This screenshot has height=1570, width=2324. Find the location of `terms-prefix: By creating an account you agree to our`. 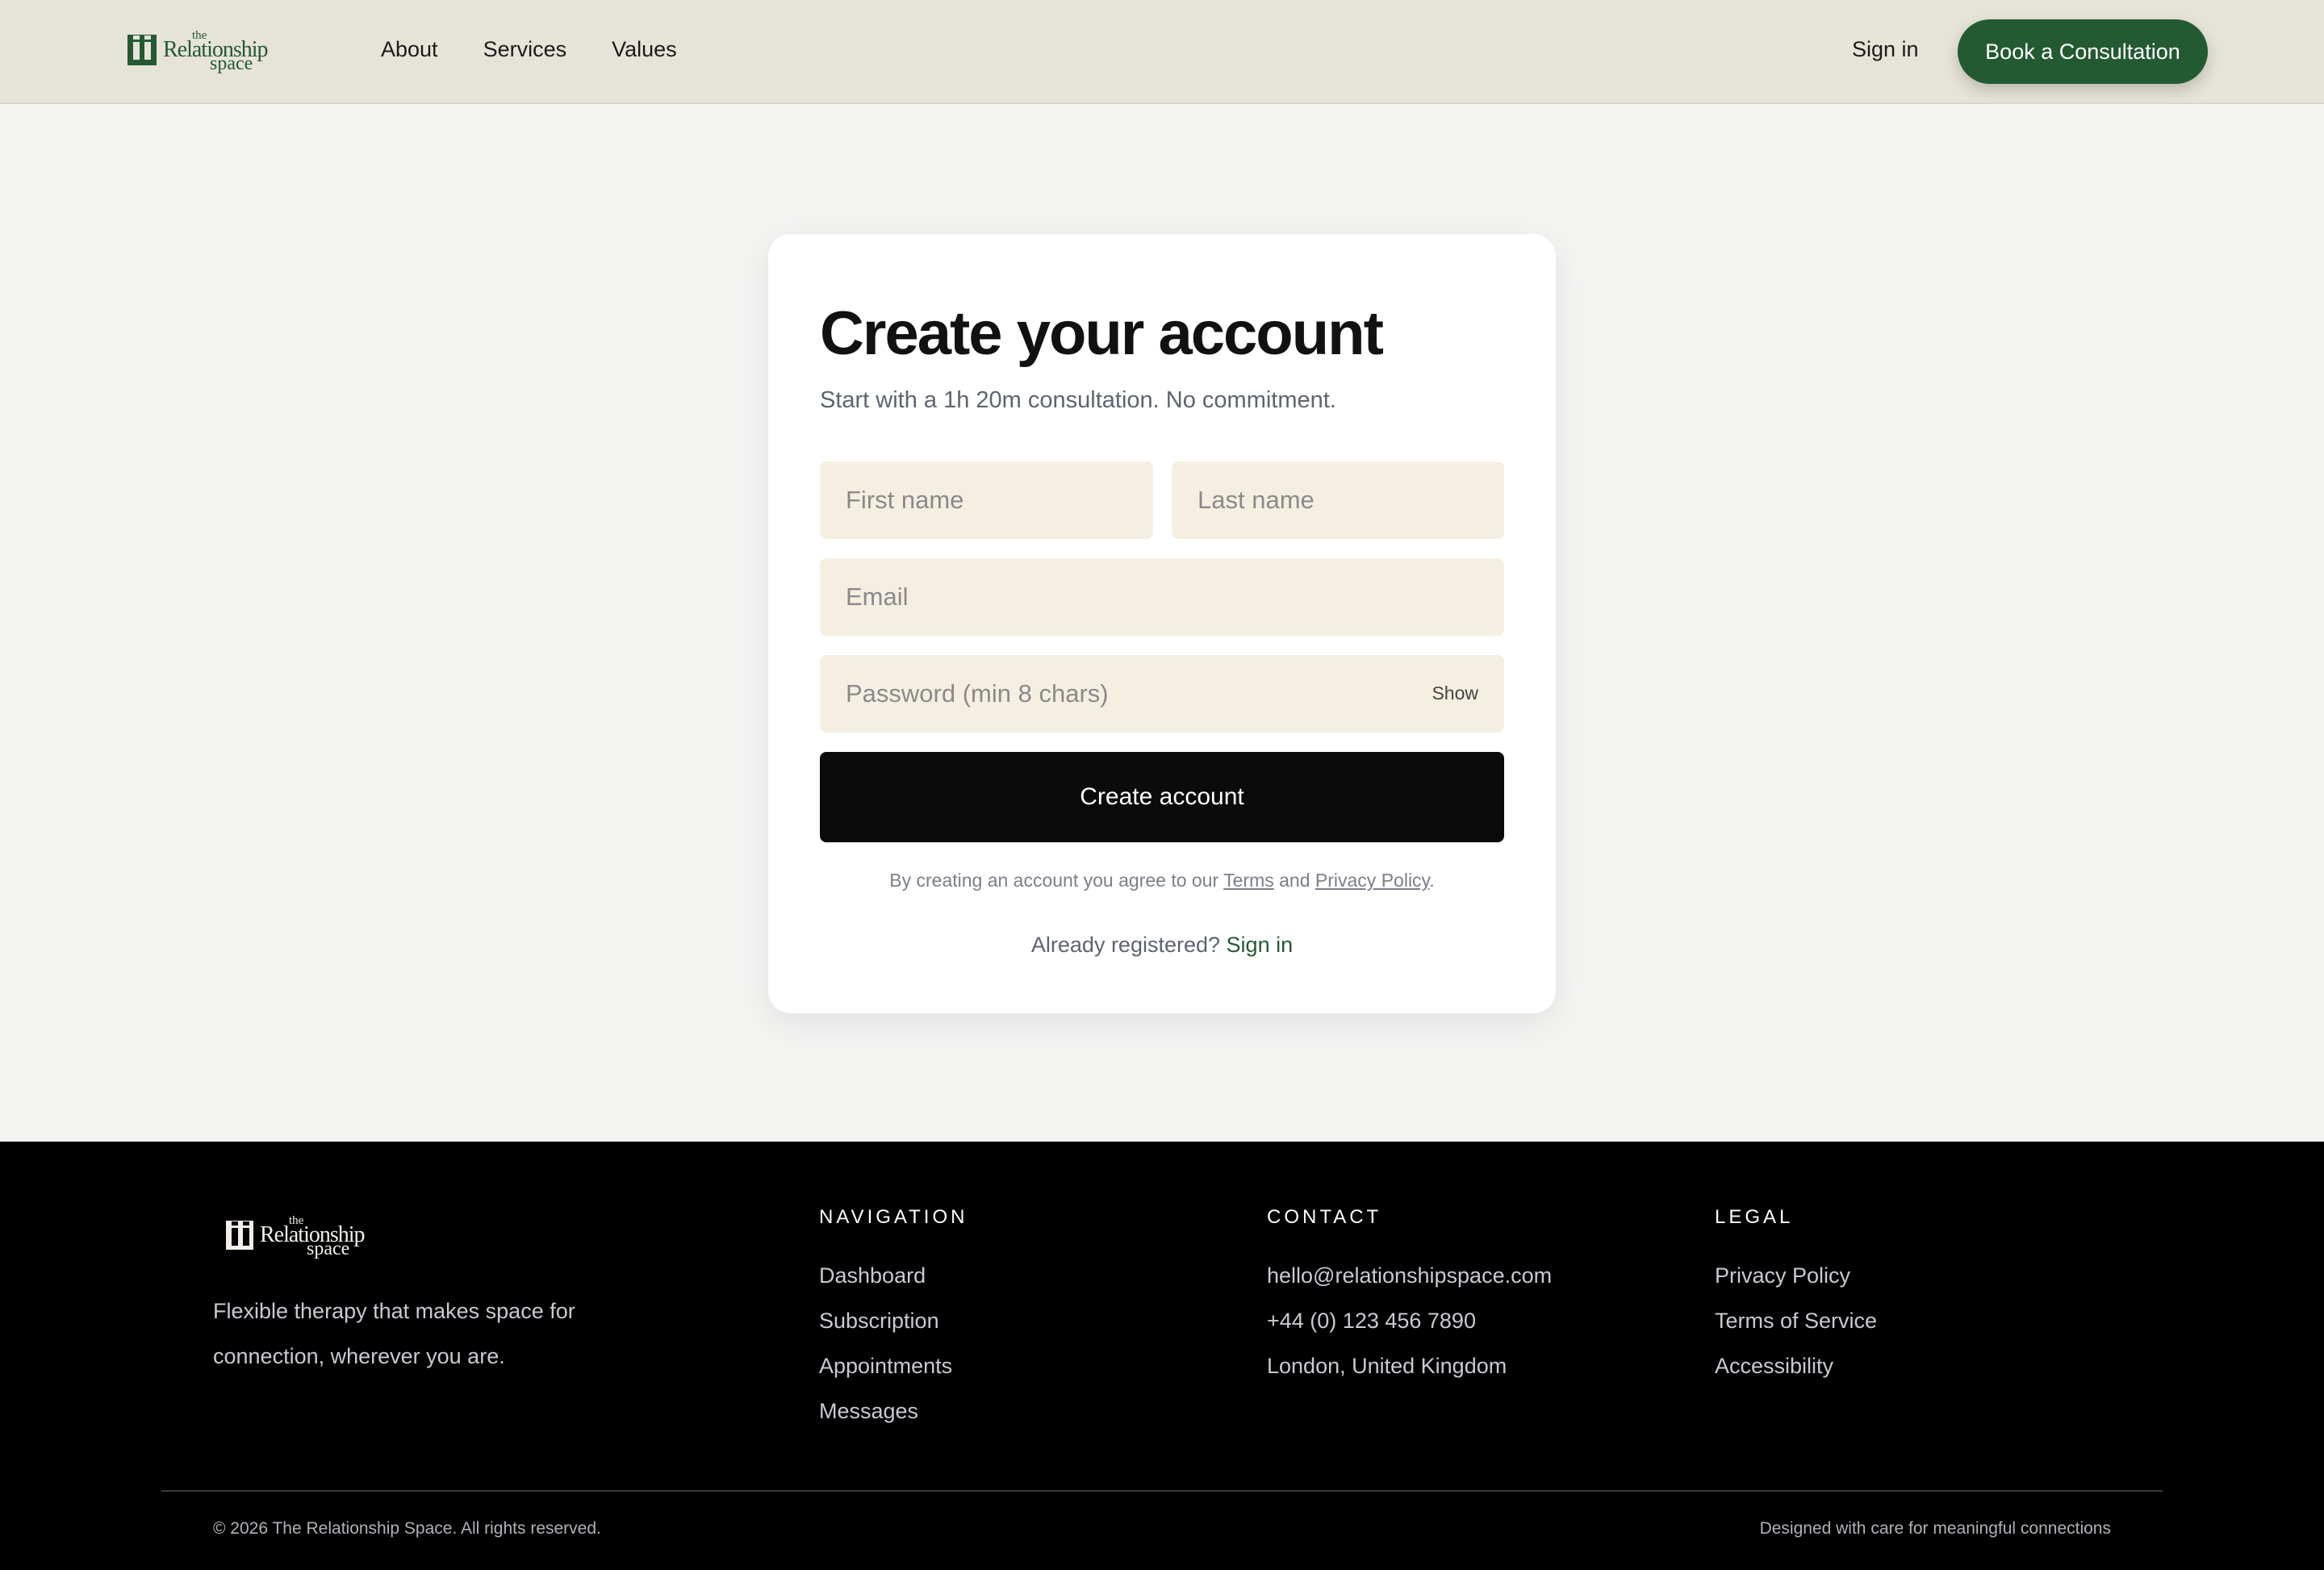

terms-prefix: By creating an account you agree to our is located at coordinates (1054, 880).